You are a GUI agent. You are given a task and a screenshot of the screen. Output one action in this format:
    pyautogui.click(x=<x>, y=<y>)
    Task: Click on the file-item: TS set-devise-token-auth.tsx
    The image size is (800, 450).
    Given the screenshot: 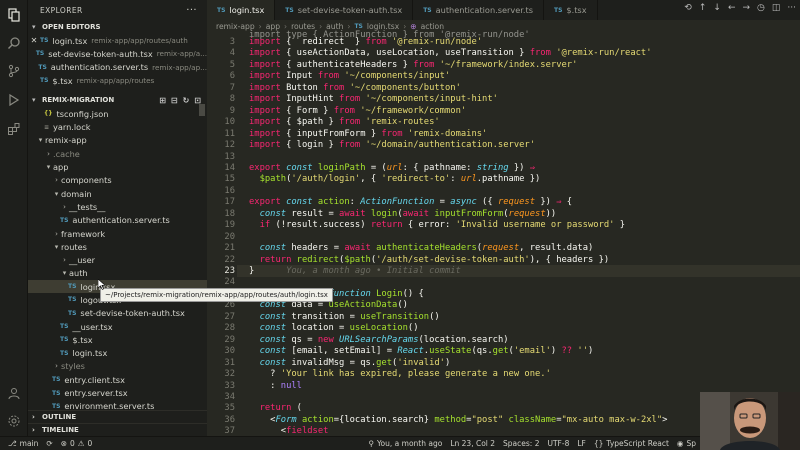 What is the action you would take?
    pyautogui.click(x=117, y=313)
    